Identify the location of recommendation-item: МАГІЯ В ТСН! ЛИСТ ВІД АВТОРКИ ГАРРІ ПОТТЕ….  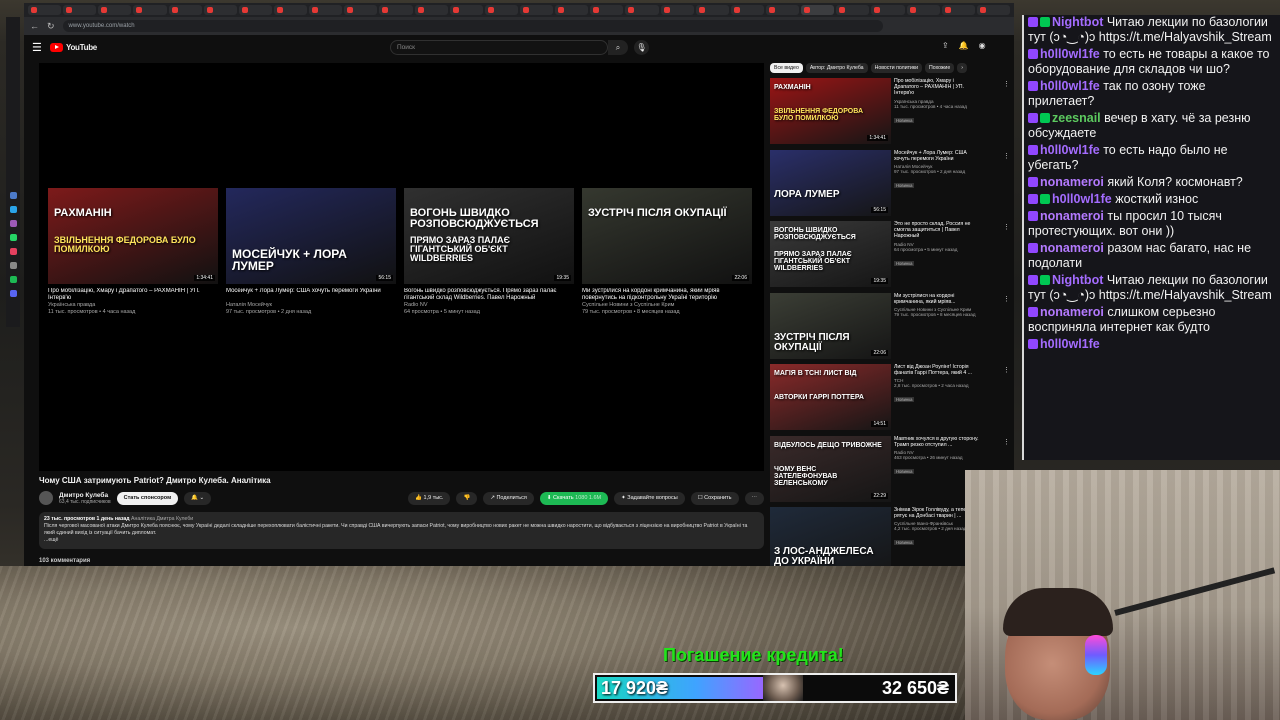
(890, 397).